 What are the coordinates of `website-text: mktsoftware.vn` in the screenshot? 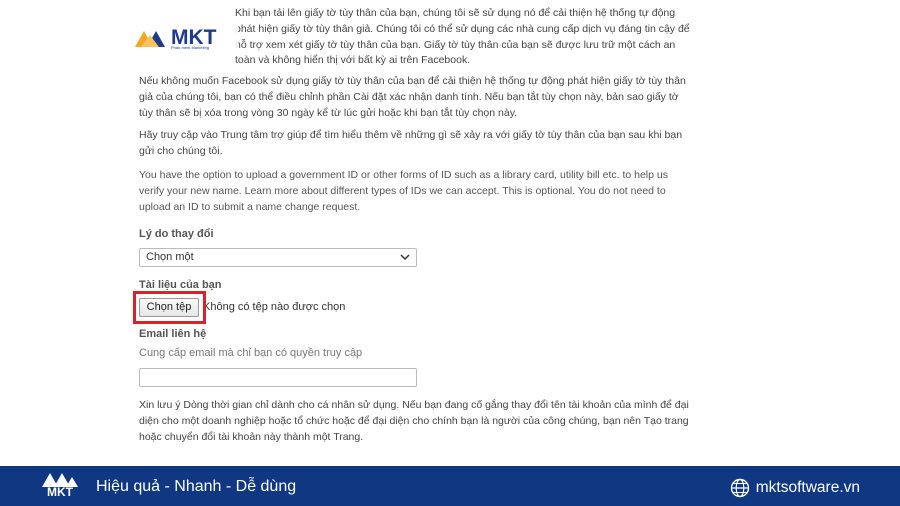 It's located at (807, 487).